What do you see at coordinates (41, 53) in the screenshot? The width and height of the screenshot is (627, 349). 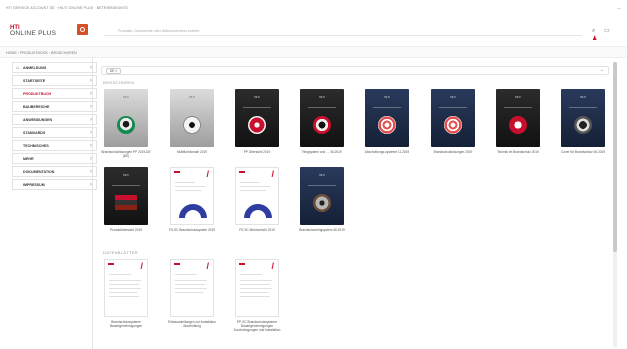 I see `breadcrumb-text: HOME › PRODUKTBOOK › BROSCHÜREN` at bounding box center [41, 53].